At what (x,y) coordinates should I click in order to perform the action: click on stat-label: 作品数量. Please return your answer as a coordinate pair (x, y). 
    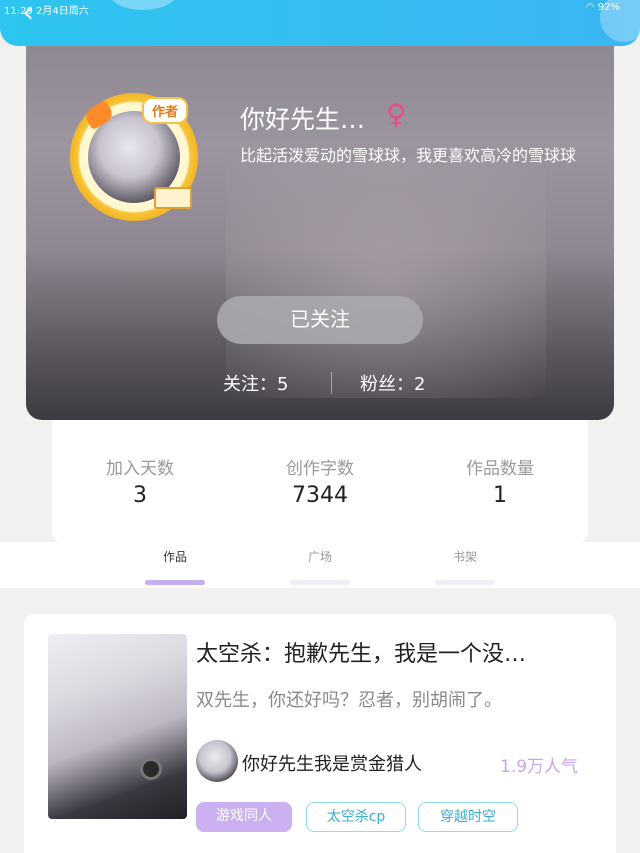
    Looking at the image, I should click on (500, 469).